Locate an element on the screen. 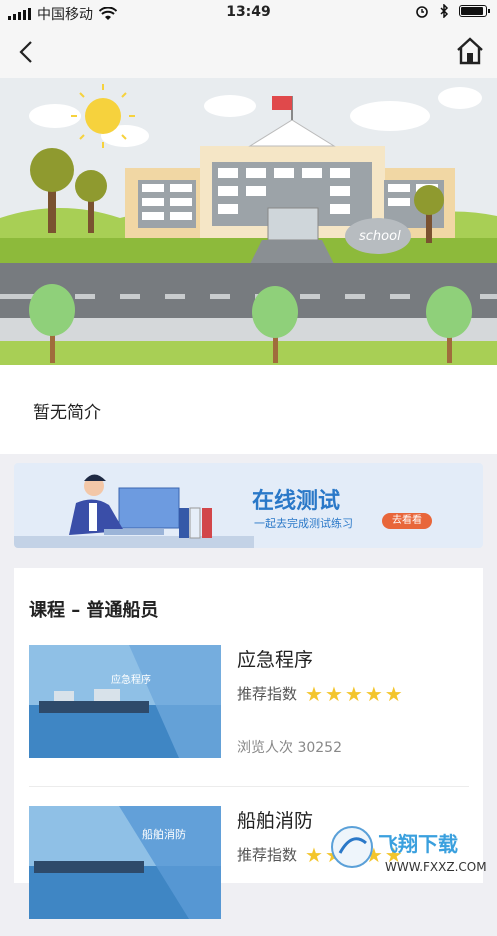 This screenshot has height=936, width=497. intro-text: 暂无简介 is located at coordinates (67, 413).